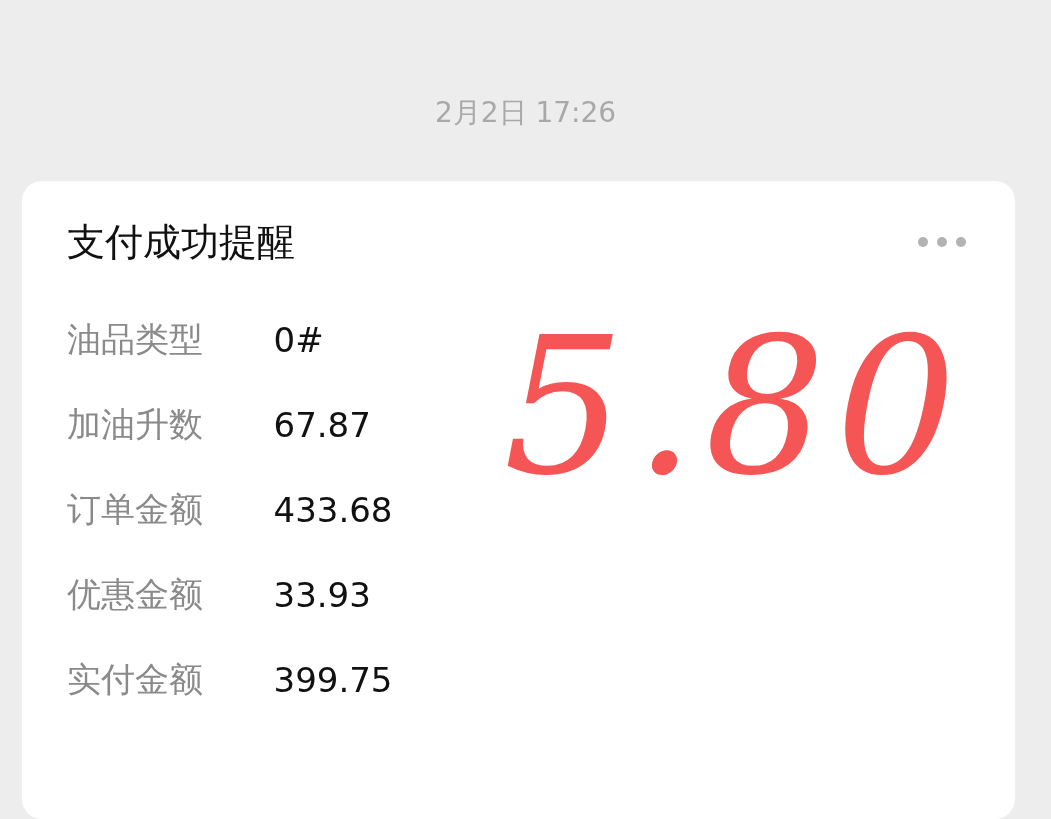  What do you see at coordinates (333, 680) in the screenshot?
I see `field-value: 399.75` at bounding box center [333, 680].